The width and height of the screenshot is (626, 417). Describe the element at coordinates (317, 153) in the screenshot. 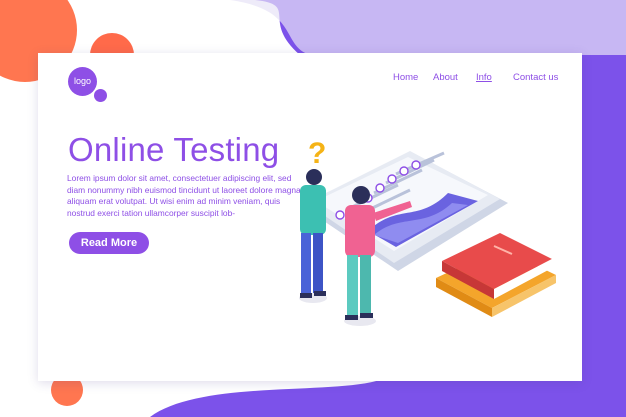

I see `question-mark-icon: ?` at that location.